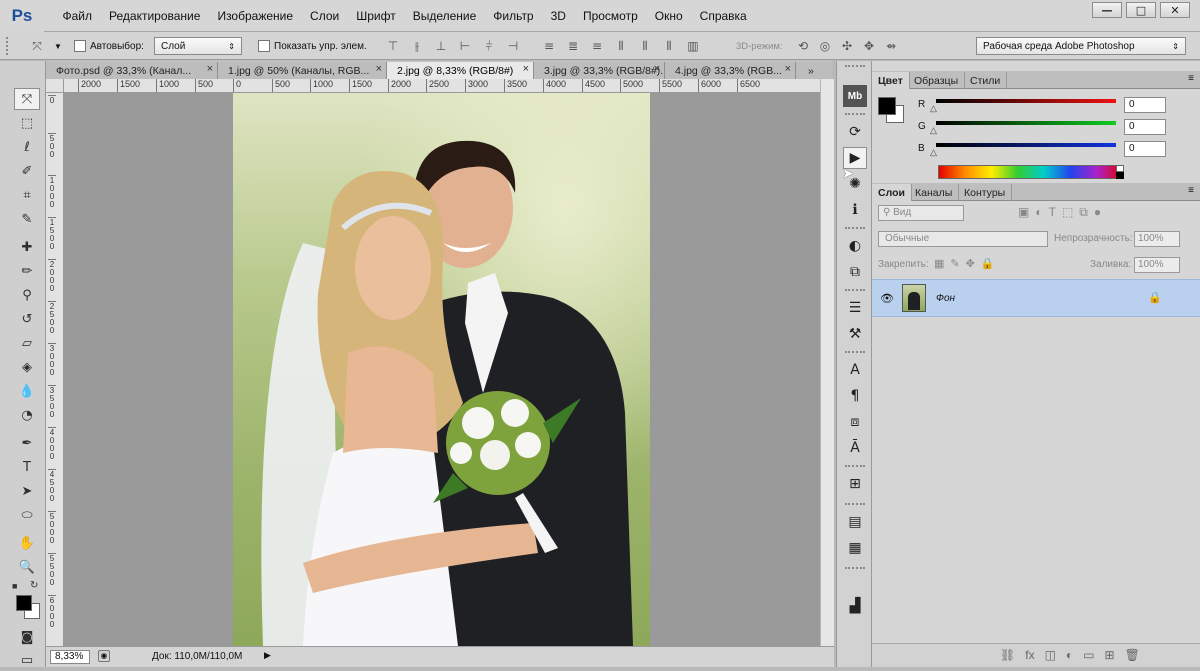 This screenshot has width=1200, height=671. Describe the element at coordinates (1120, 175) in the screenshot. I see `spectrum-black` at that location.